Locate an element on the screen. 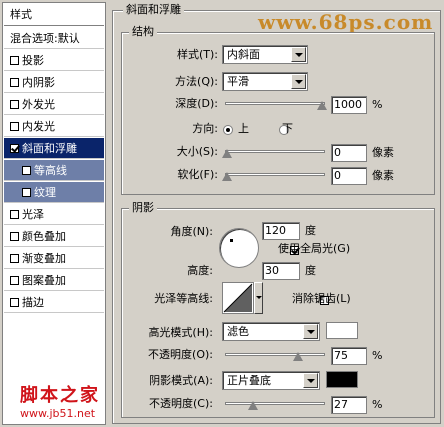 The width and height of the screenshot is (444, 427). sidebar-item: 内阴影 is located at coordinates (54, 82).